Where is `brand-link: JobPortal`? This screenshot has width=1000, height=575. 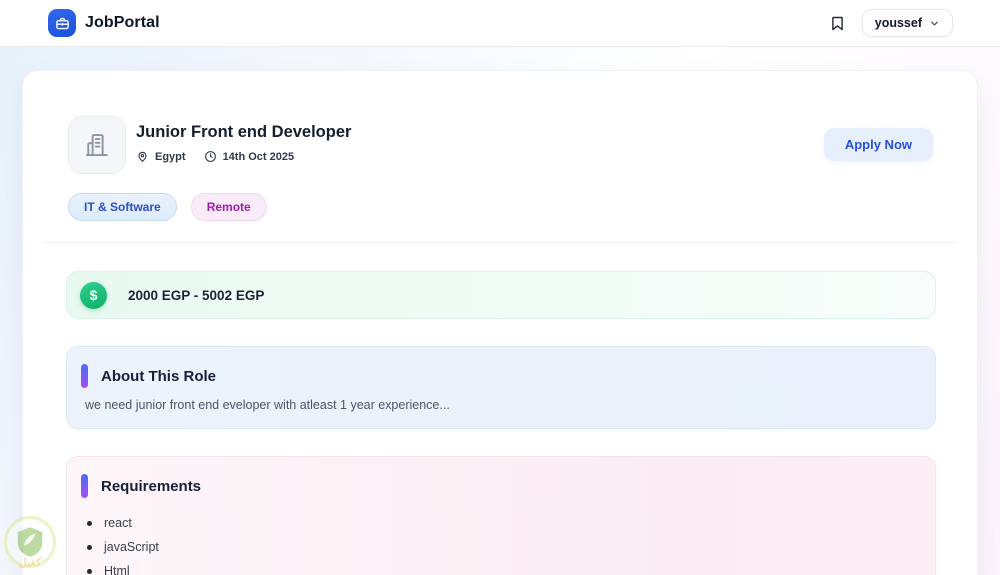
brand-link: JobPortal is located at coordinates (104, 23).